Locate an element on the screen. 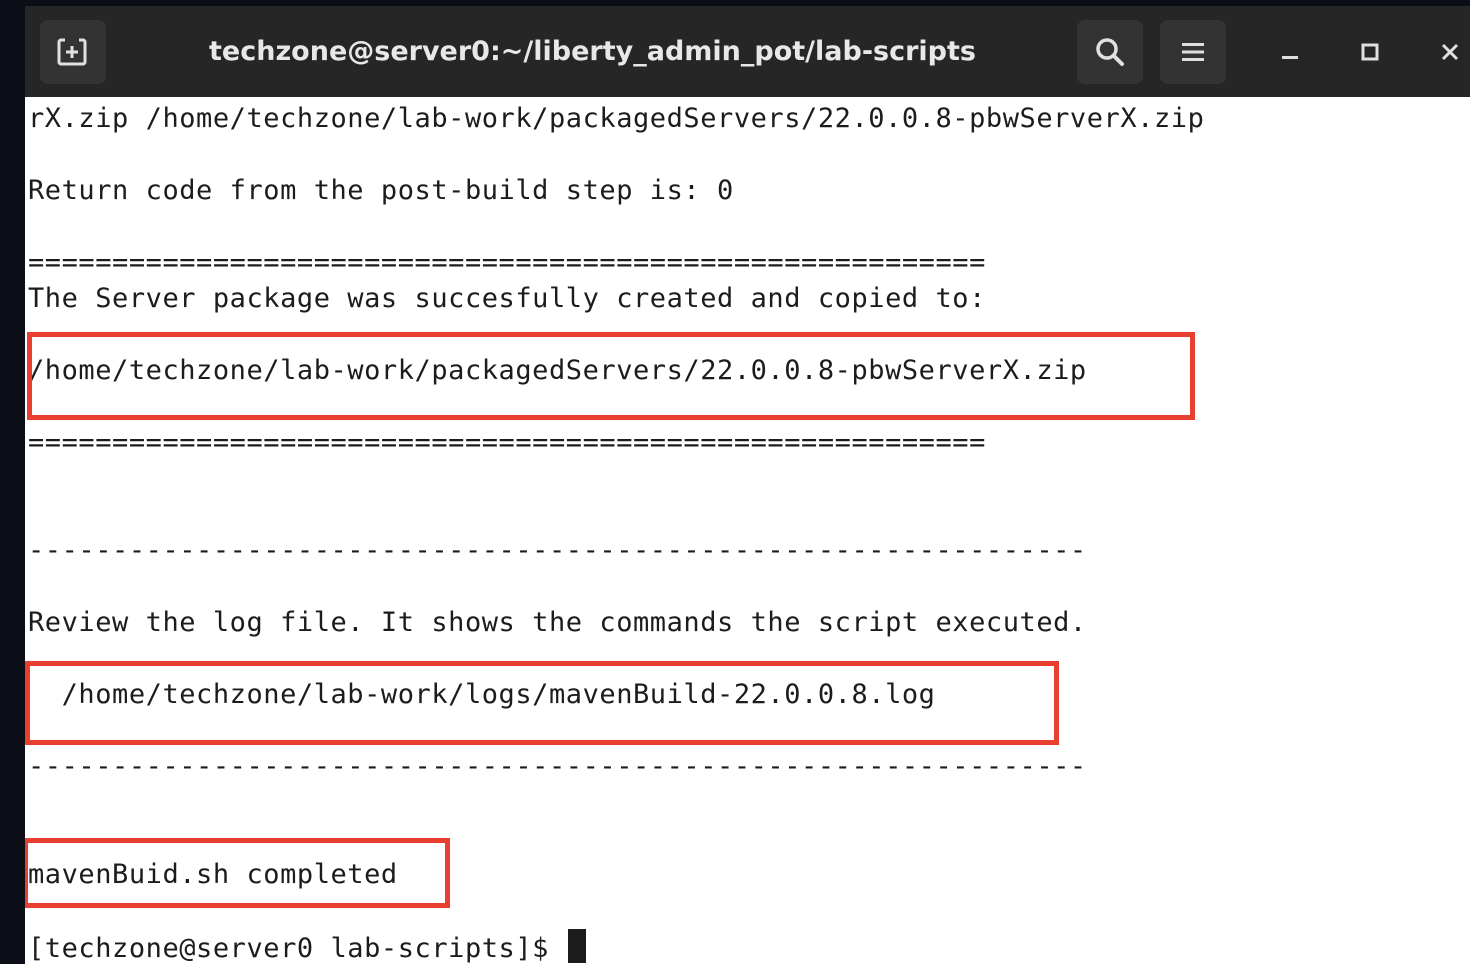 The height and width of the screenshot is (964, 1470). close-button is located at coordinates (1445, 52).